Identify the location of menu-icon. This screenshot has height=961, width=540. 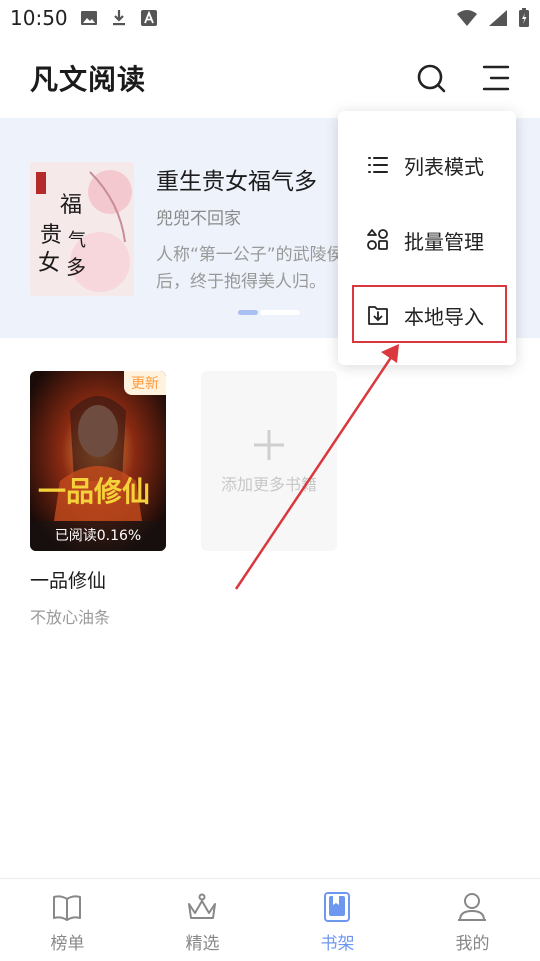
(496, 78).